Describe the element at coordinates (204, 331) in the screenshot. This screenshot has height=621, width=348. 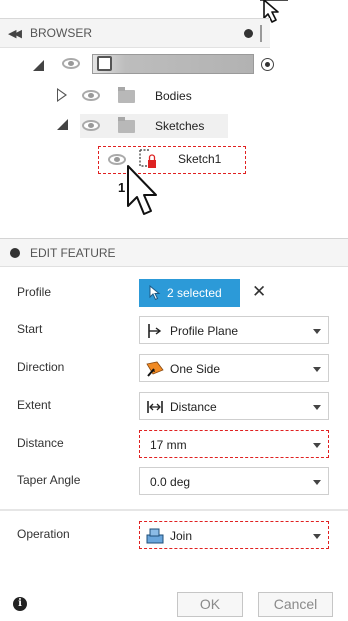
I see `start-value: Profile Plane` at that location.